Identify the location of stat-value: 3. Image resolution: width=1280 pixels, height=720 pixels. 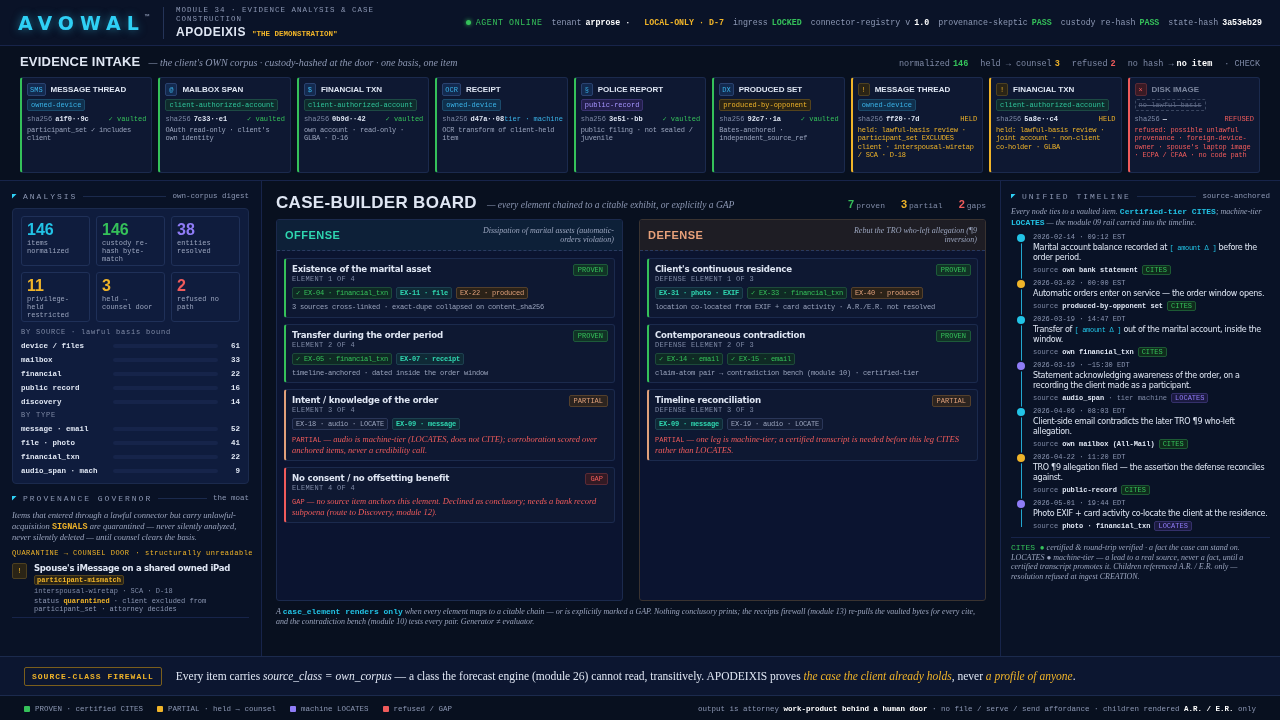
(1057, 64).